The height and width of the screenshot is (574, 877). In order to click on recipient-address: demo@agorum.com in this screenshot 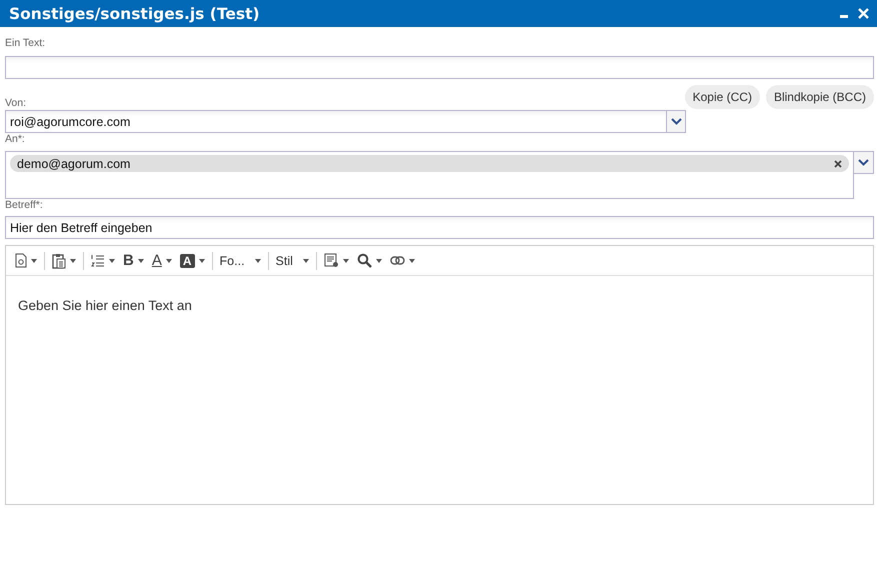, I will do `click(73, 163)`.